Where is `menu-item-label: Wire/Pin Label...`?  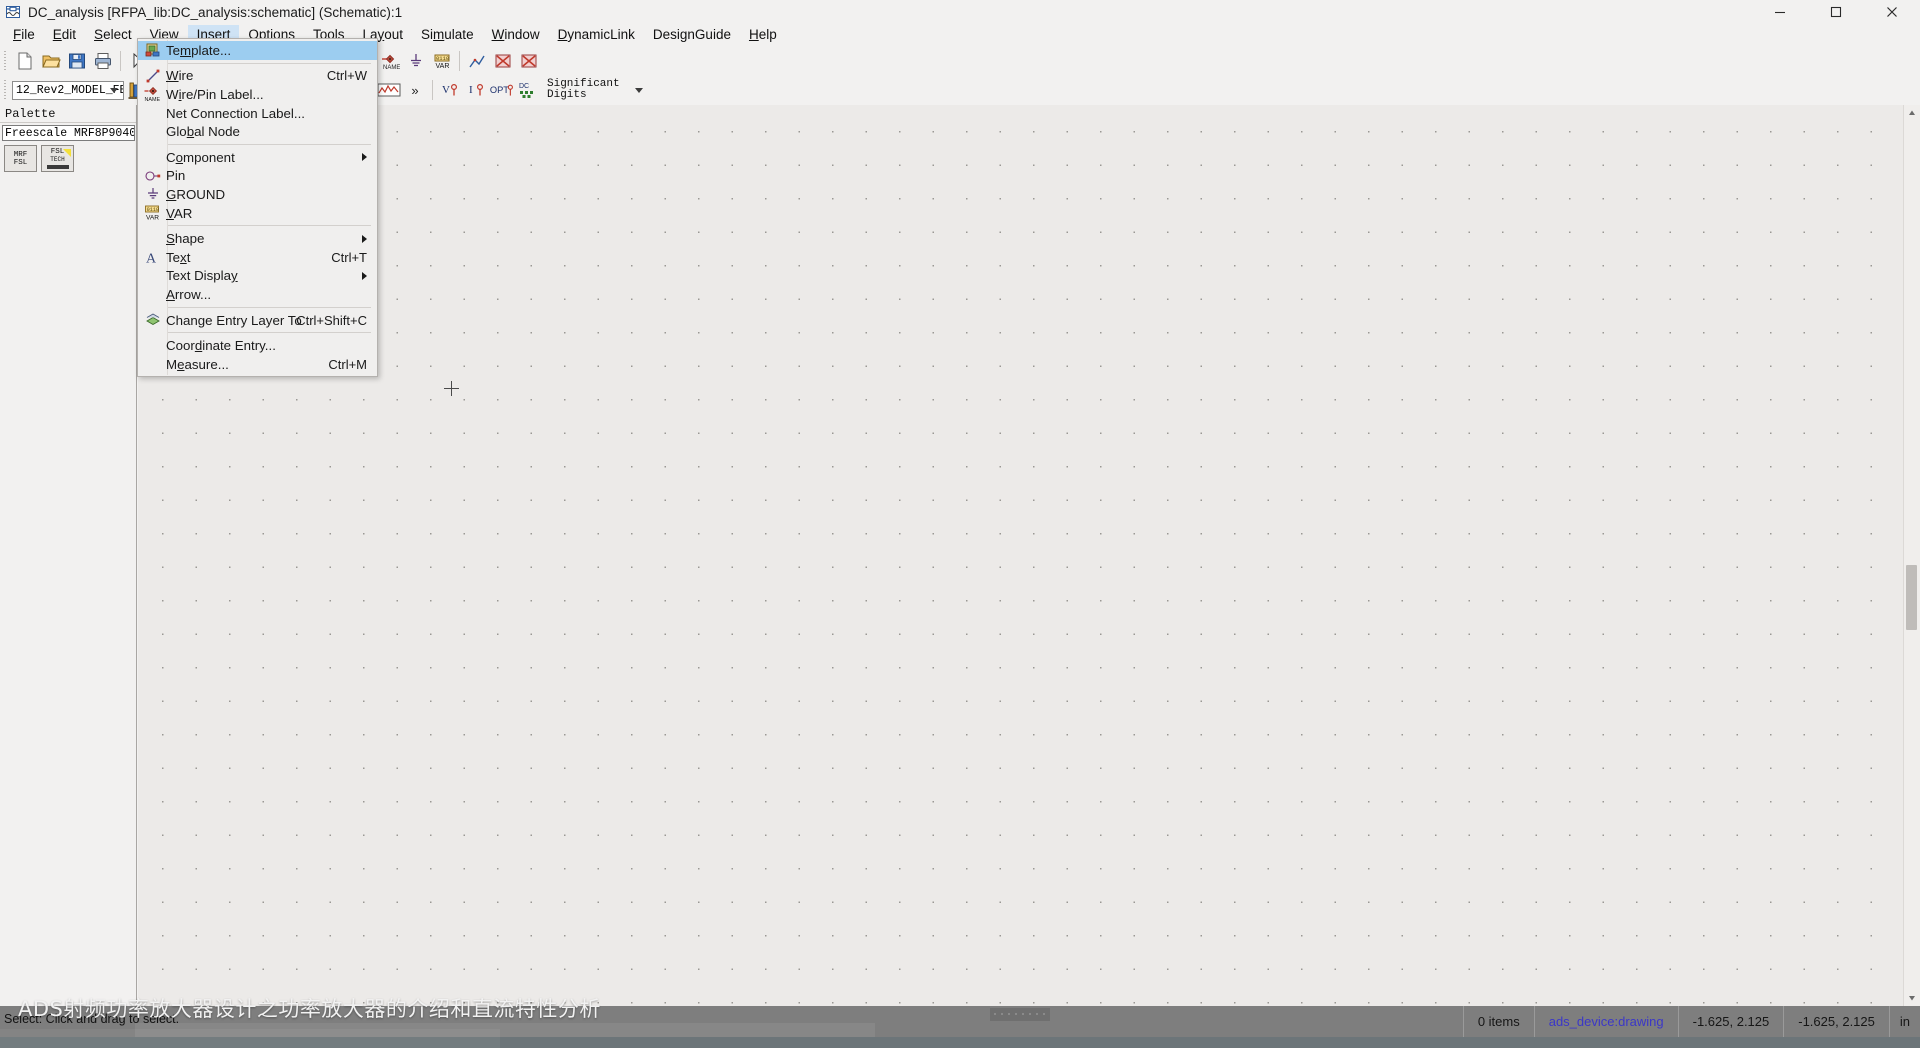
menu-item-label: Wire/Pin Label... is located at coordinates (215, 94).